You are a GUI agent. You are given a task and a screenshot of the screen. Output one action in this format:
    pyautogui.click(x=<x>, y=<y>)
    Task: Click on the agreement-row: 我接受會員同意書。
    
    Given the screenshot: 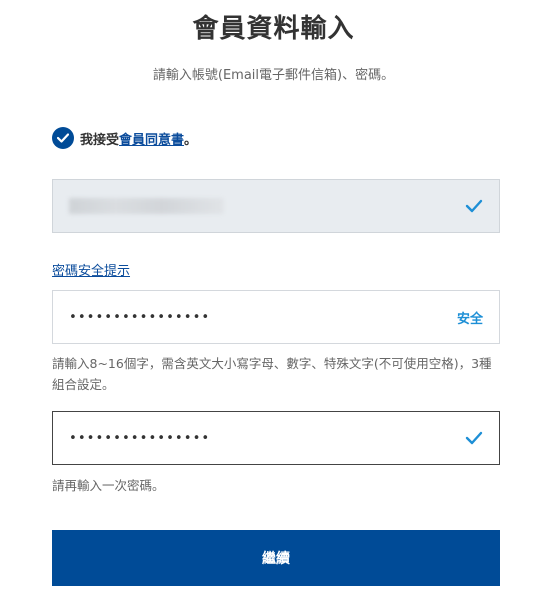 What is the action you would take?
    pyautogui.click(x=124, y=138)
    